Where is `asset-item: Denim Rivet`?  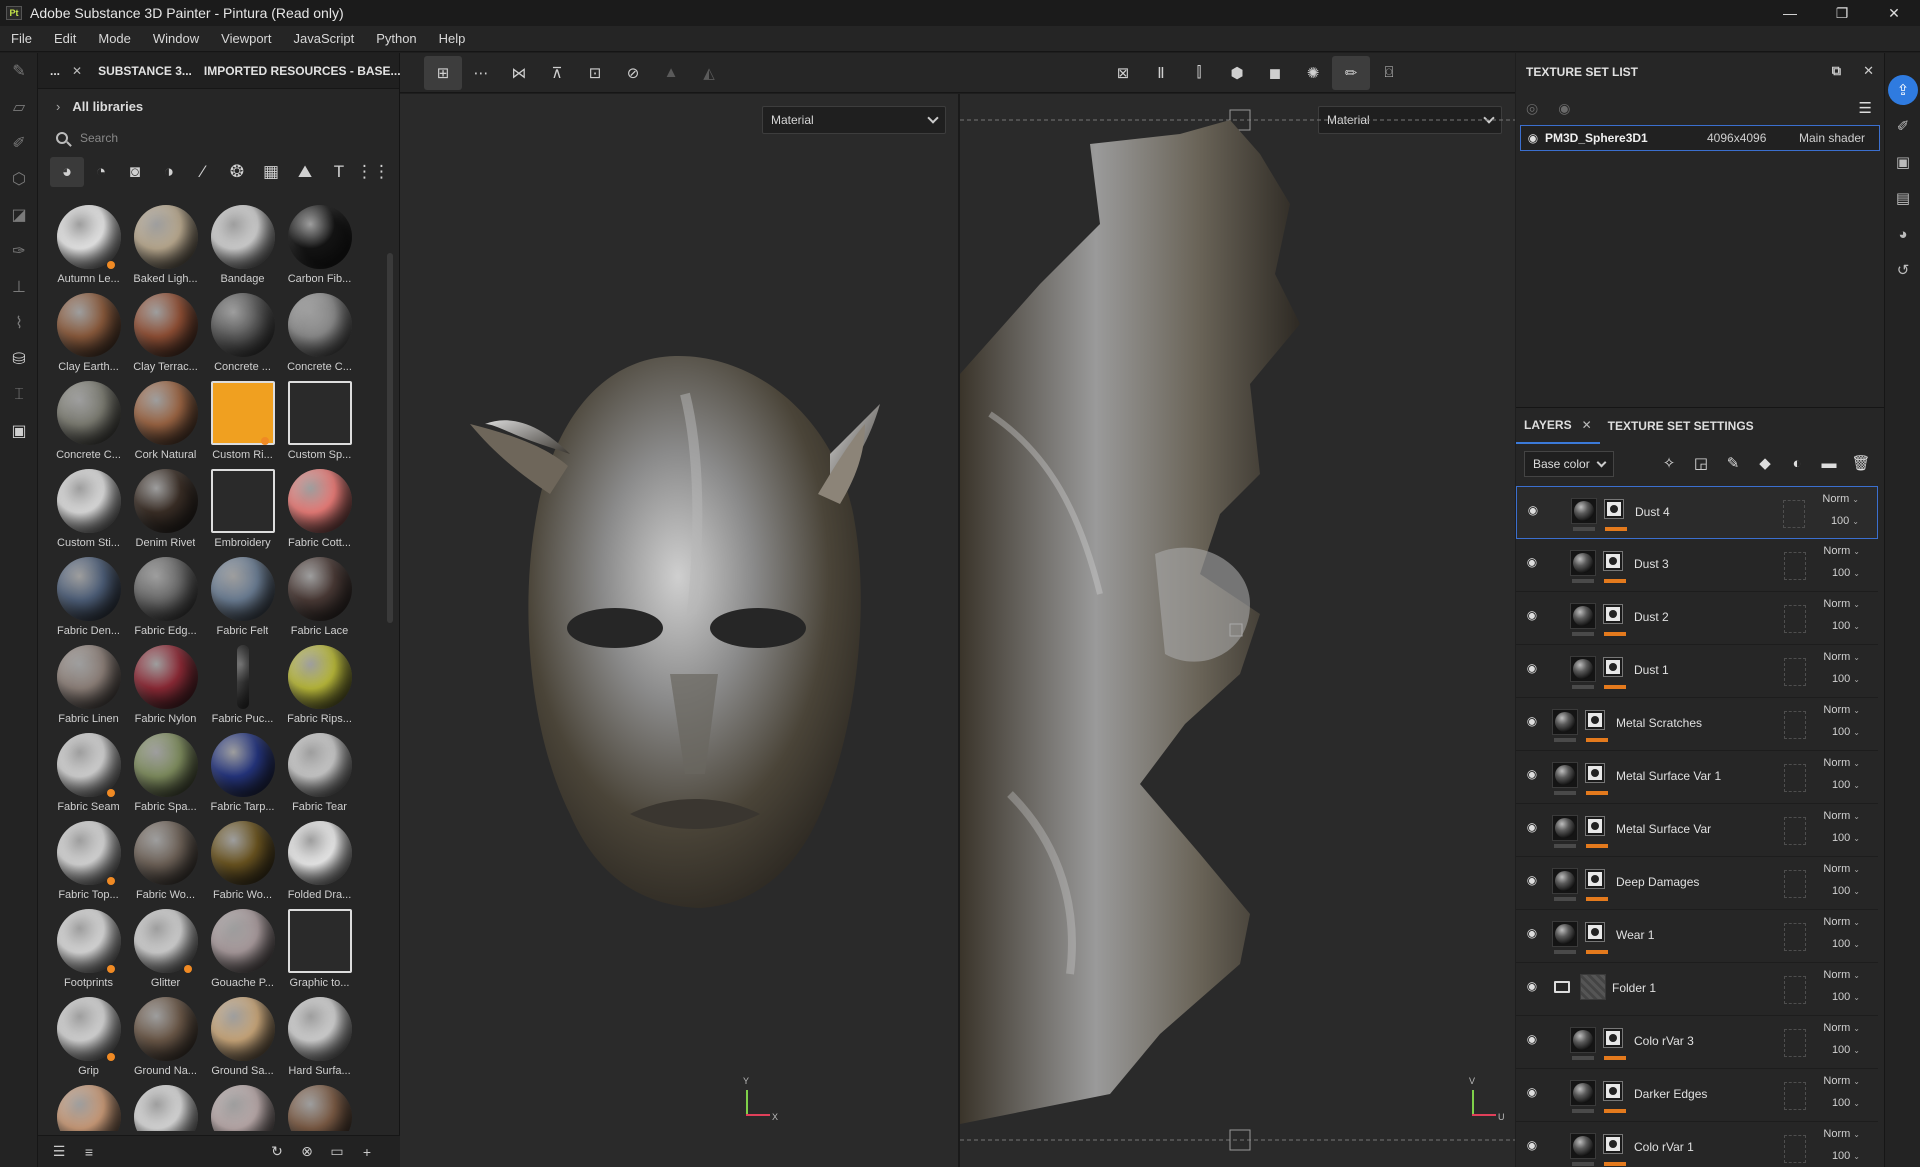 asset-item: Denim Rivet is located at coordinates (165, 509).